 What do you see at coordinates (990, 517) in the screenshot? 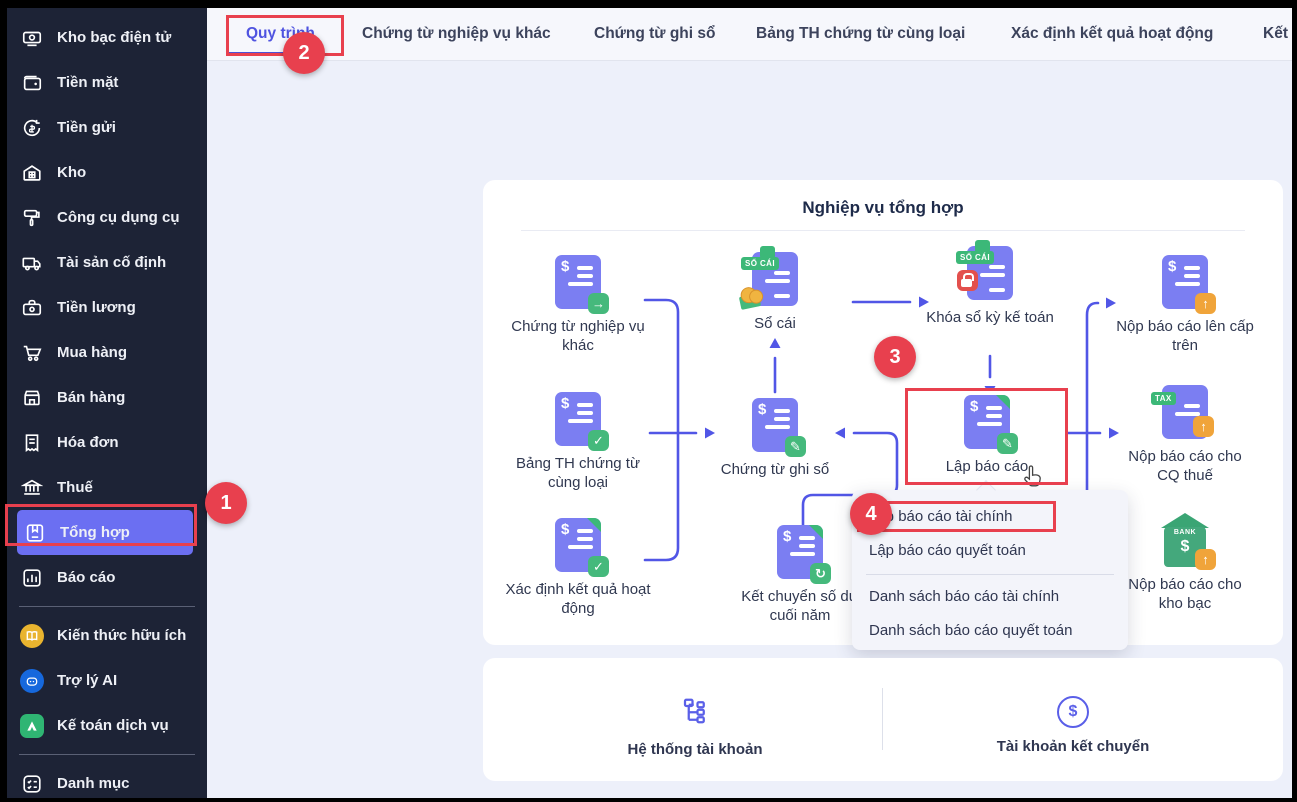
I see `menu-item-lap-bao-cao-tai-chinh: Lập báo cáo tài chính` at bounding box center [990, 517].